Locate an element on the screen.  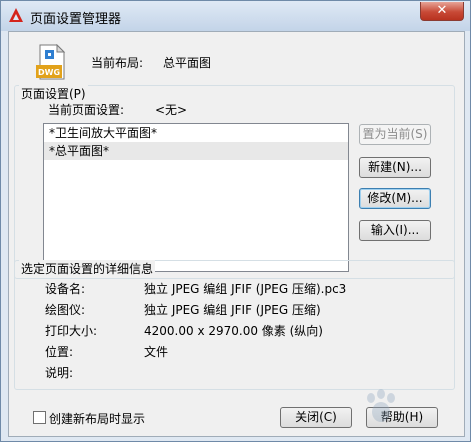
window-close-button: ✕ is located at coordinates (442, 11).